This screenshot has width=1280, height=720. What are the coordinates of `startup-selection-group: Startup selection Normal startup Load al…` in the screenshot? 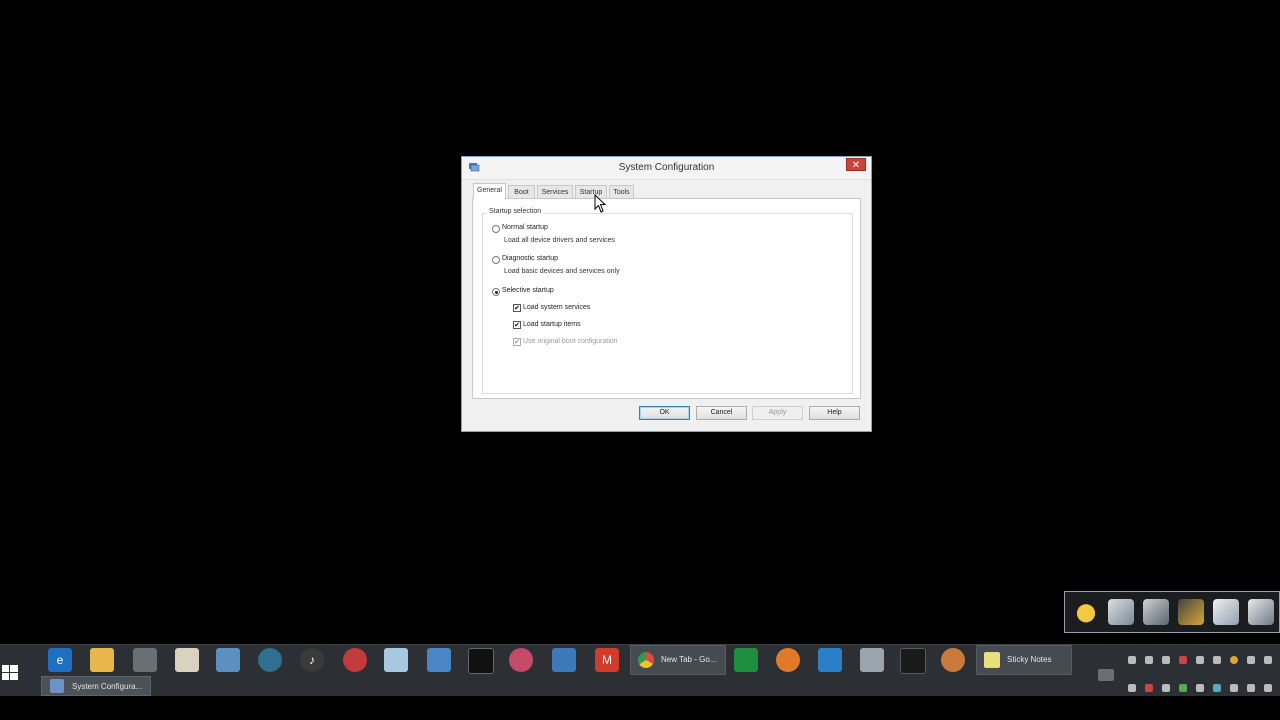 It's located at (667, 301).